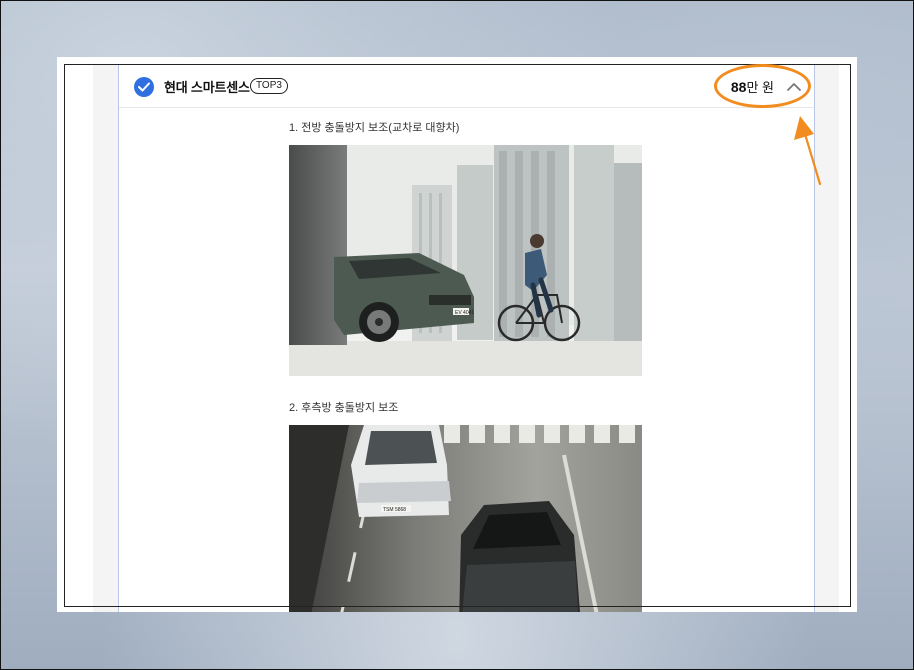 This screenshot has height=670, width=914. Describe the element at coordinates (374, 128) in the screenshot. I see `item-1-label: 1. 전방 충돌방지 보조(교차로 대향차)` at that location.